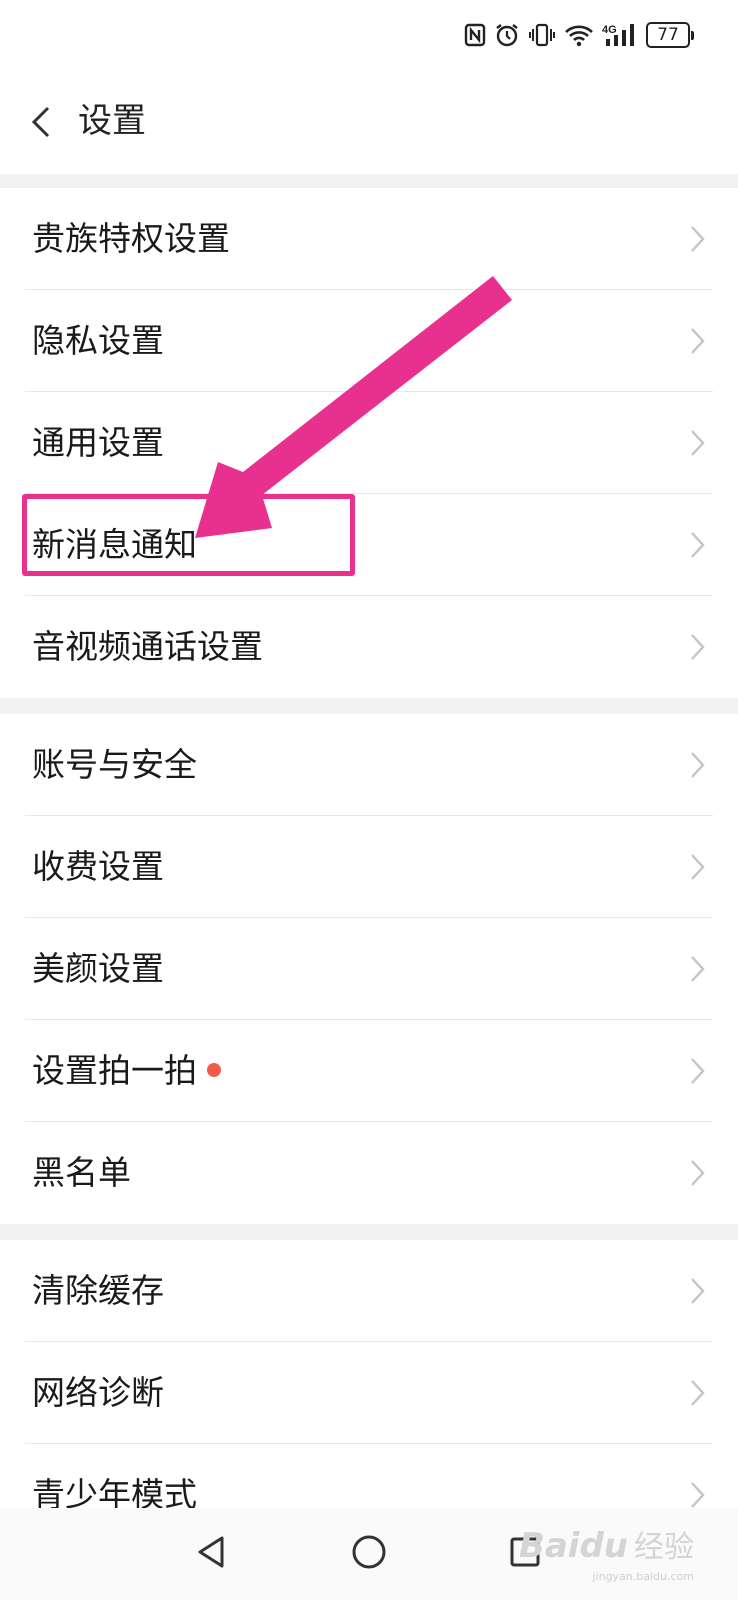 This screenshot has height=1600, width=738. What do you see at coordinates (618, 35) in the screenshot?
I see `signal-4g-icon: 4G` at bounding box center [618, 35].